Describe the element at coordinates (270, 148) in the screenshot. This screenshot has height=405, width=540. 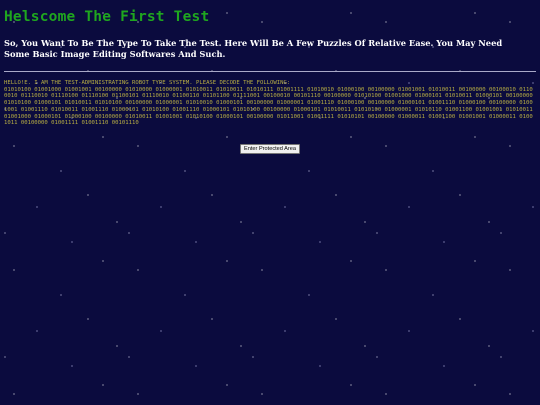
I see `enter-protected-area-button: Enter Protected Area` at that location.